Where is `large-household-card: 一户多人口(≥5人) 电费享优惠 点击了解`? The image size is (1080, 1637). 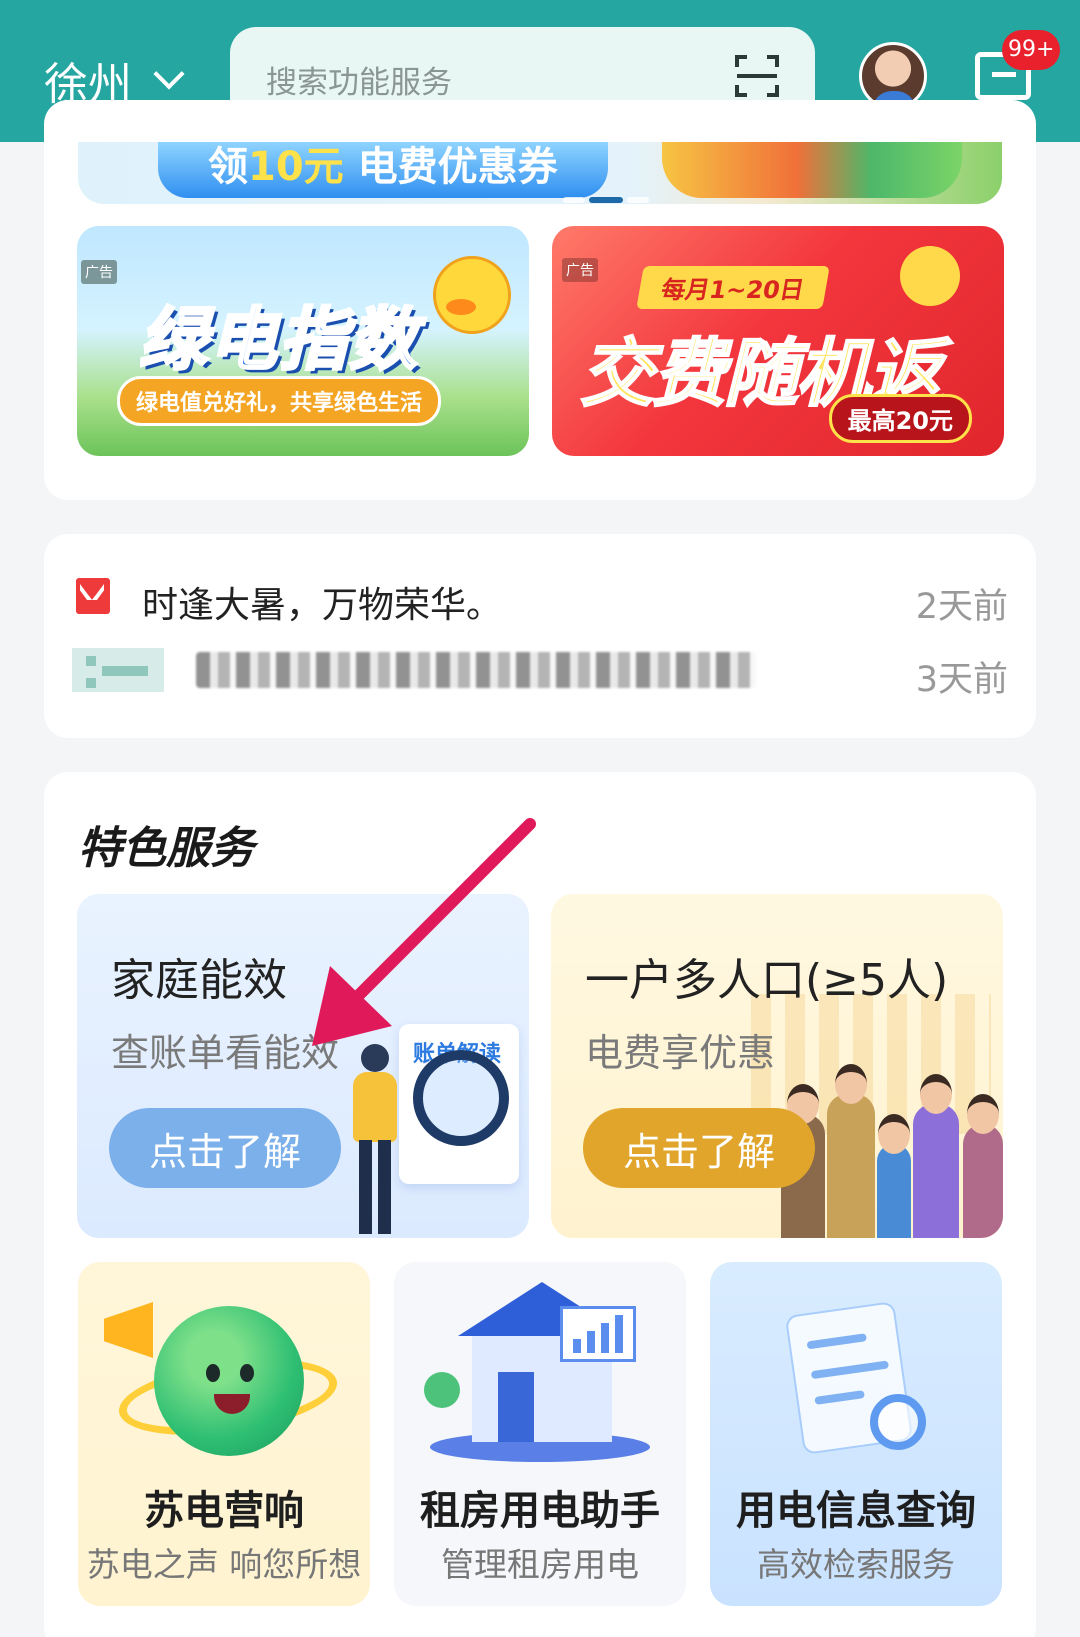 large-household-card: 一户多人口(≥5人) 电费享优惠 点击了解 is located at coordinates (777, 1066).